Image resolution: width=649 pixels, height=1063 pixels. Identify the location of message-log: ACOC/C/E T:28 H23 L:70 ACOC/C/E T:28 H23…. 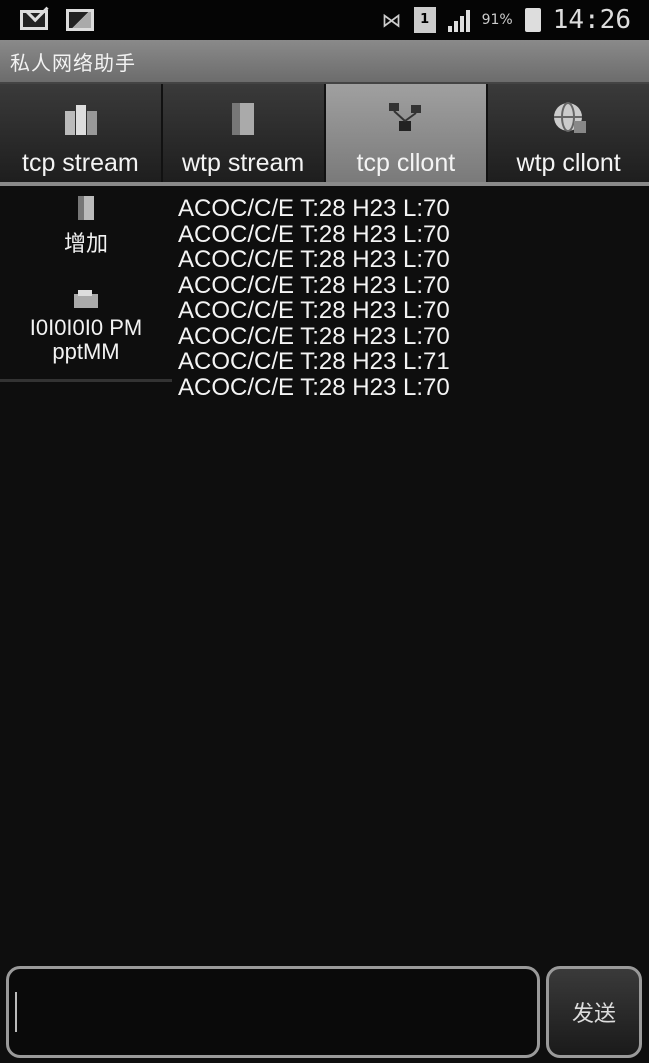
(398, 298).